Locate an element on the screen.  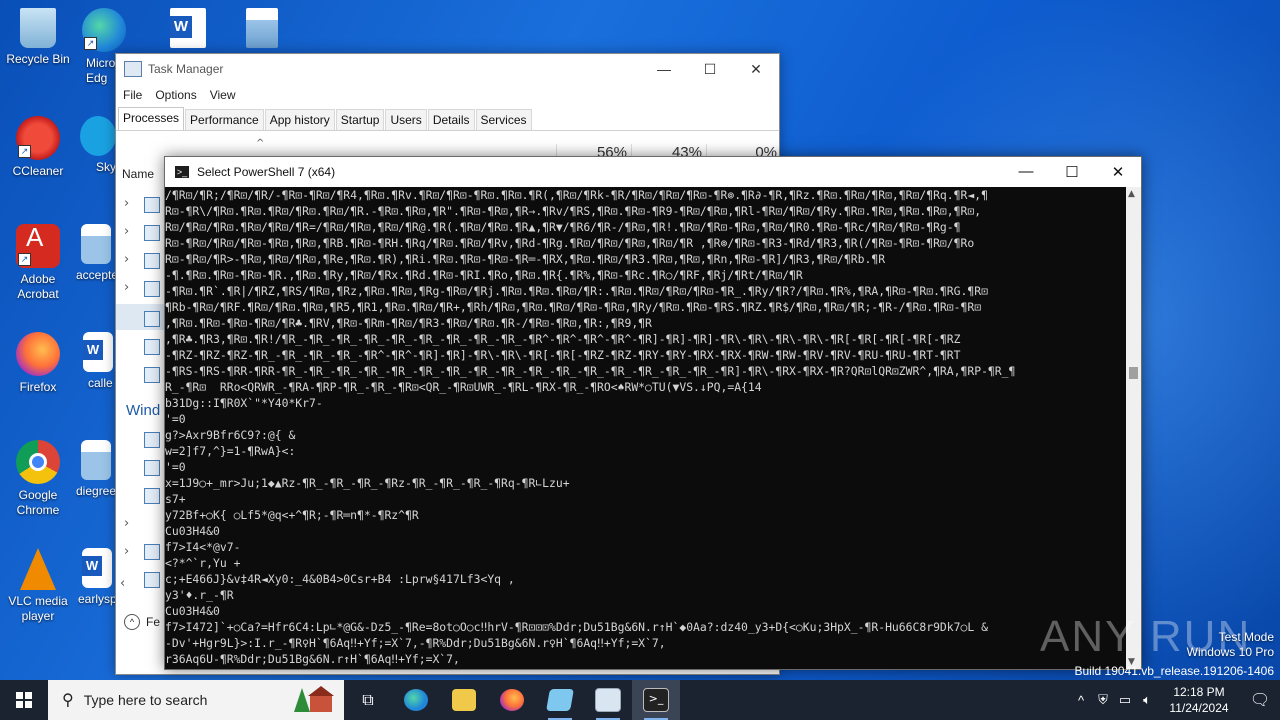
recycle-bin-icon is located at coordinates (38, 28).